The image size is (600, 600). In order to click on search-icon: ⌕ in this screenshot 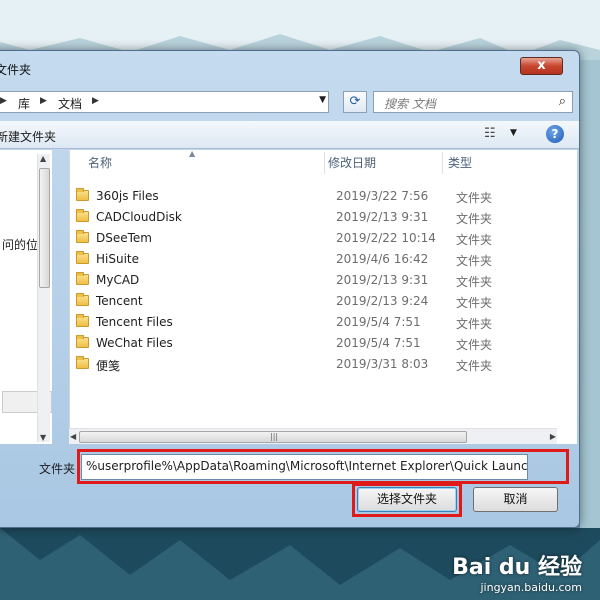, I will do `click(562, 101)`.